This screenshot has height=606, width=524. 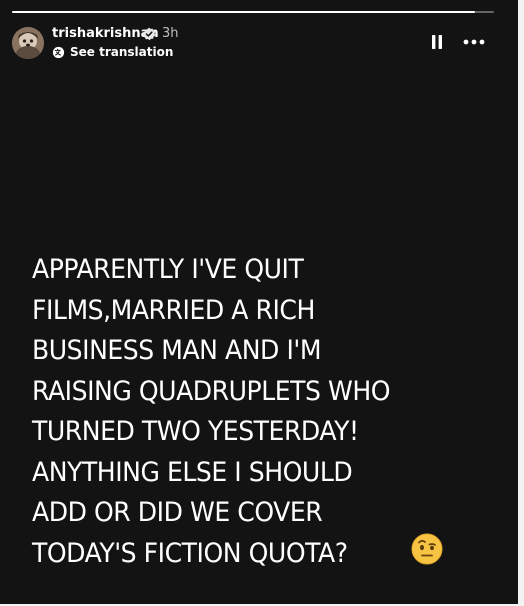 What do you see at coordinates (177, 350) in the screenshot?
I see `story-text-line: BUSINESS MAN AND I'M` at bounding box center [177, 350].